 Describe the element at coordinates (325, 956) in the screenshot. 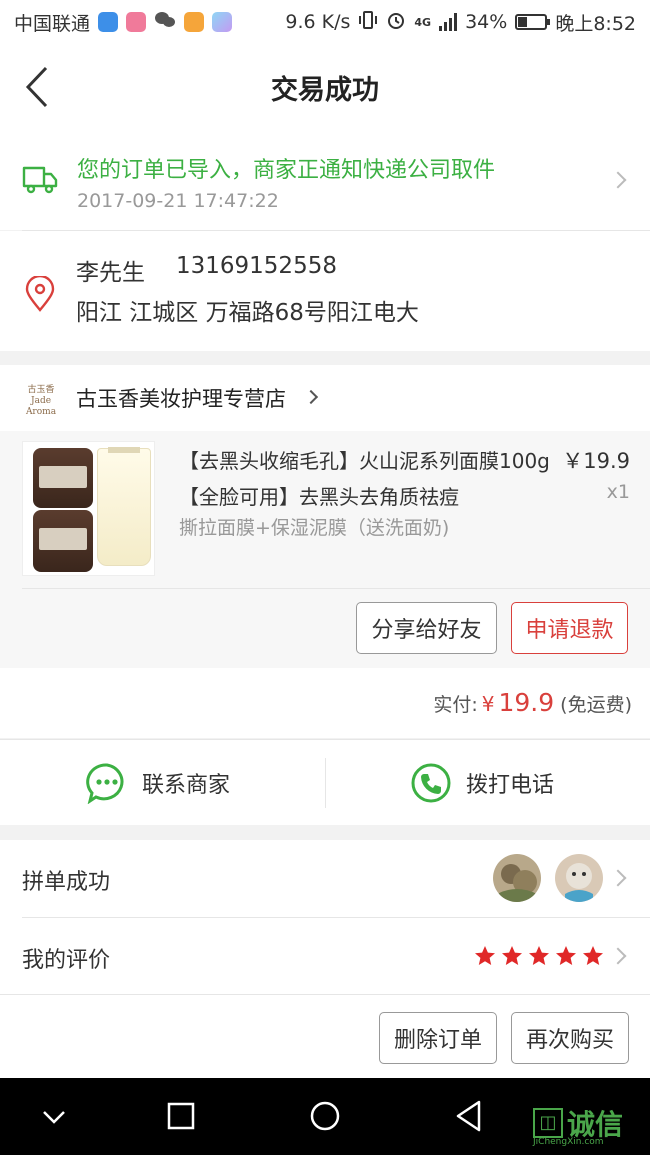

I see `review-row: 我的评价` at that location.